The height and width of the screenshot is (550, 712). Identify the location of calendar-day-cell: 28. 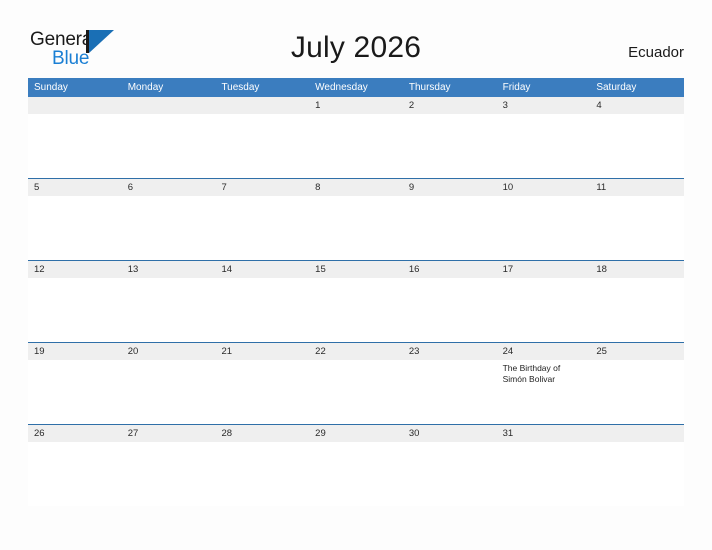
(262, 465).